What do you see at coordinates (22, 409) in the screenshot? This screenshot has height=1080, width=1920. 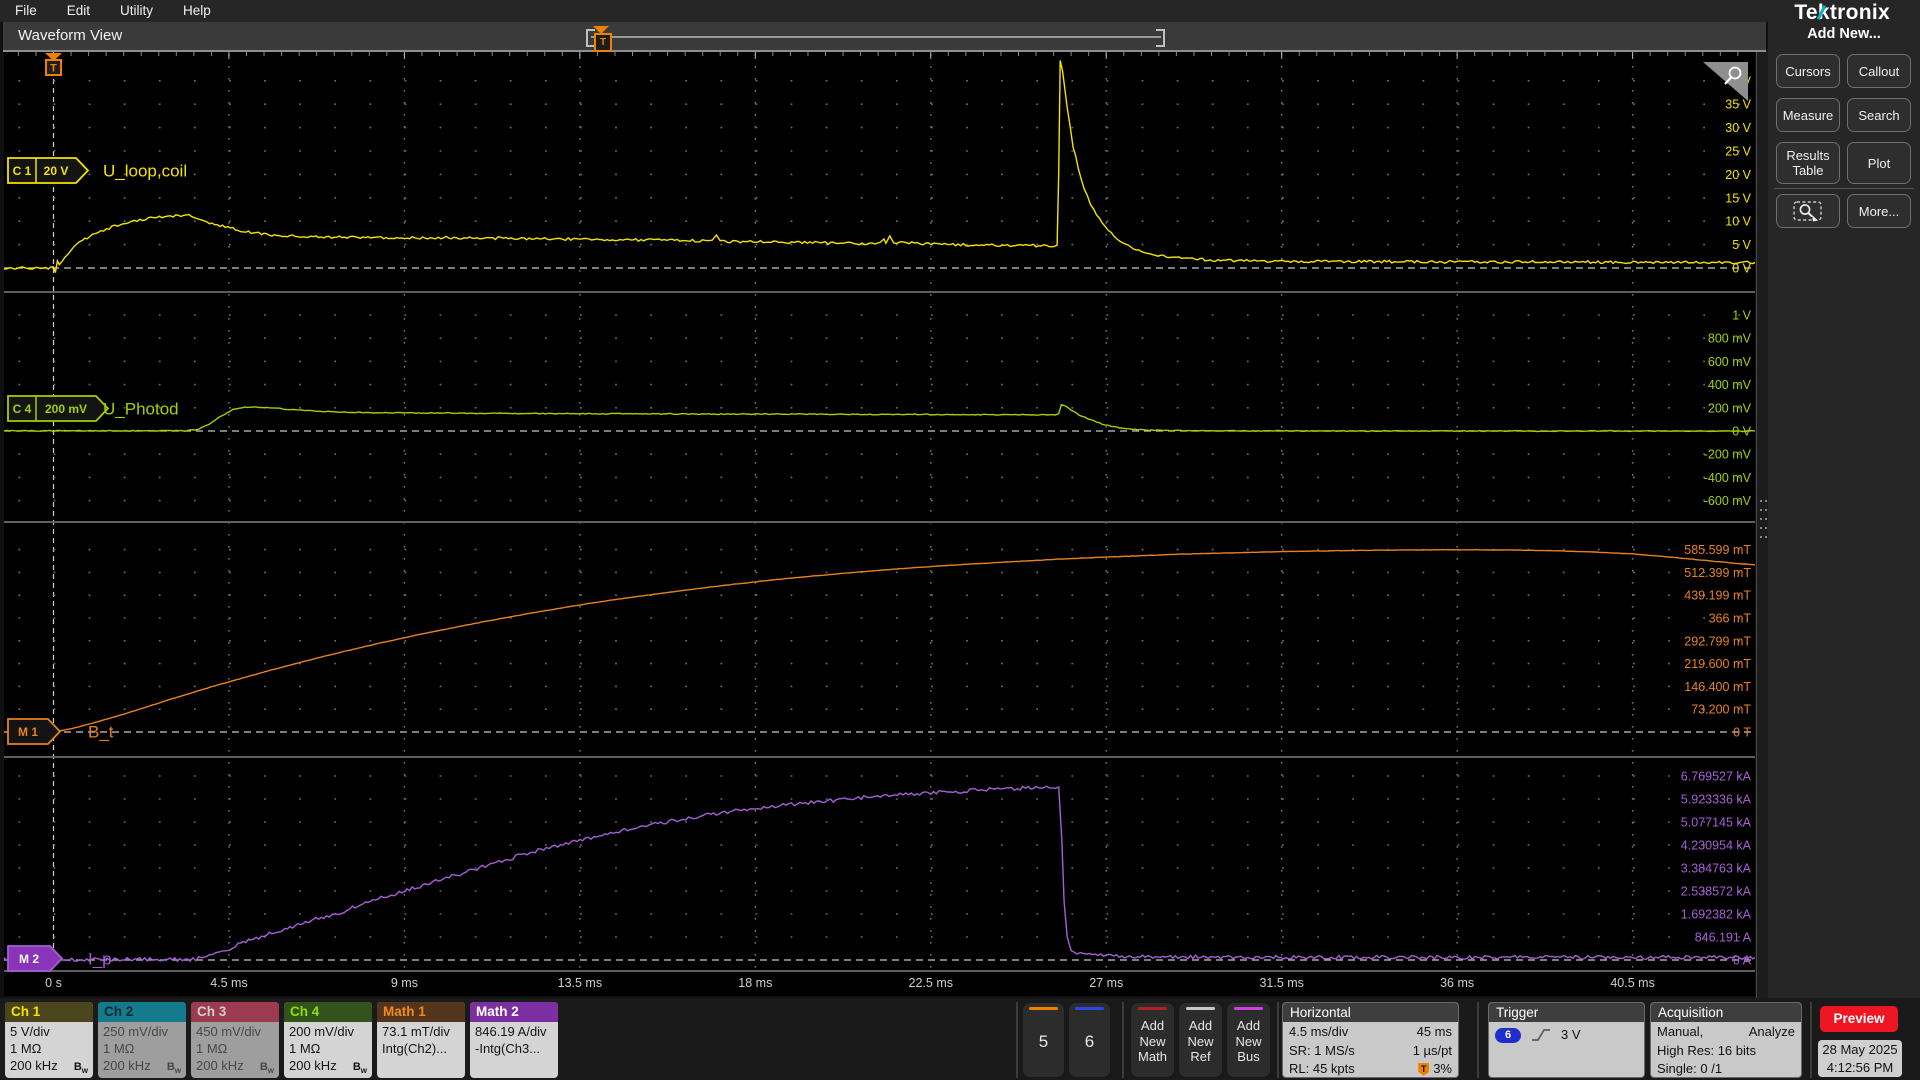 I see `svg-text: C 4` at bounding box center [22, 409].